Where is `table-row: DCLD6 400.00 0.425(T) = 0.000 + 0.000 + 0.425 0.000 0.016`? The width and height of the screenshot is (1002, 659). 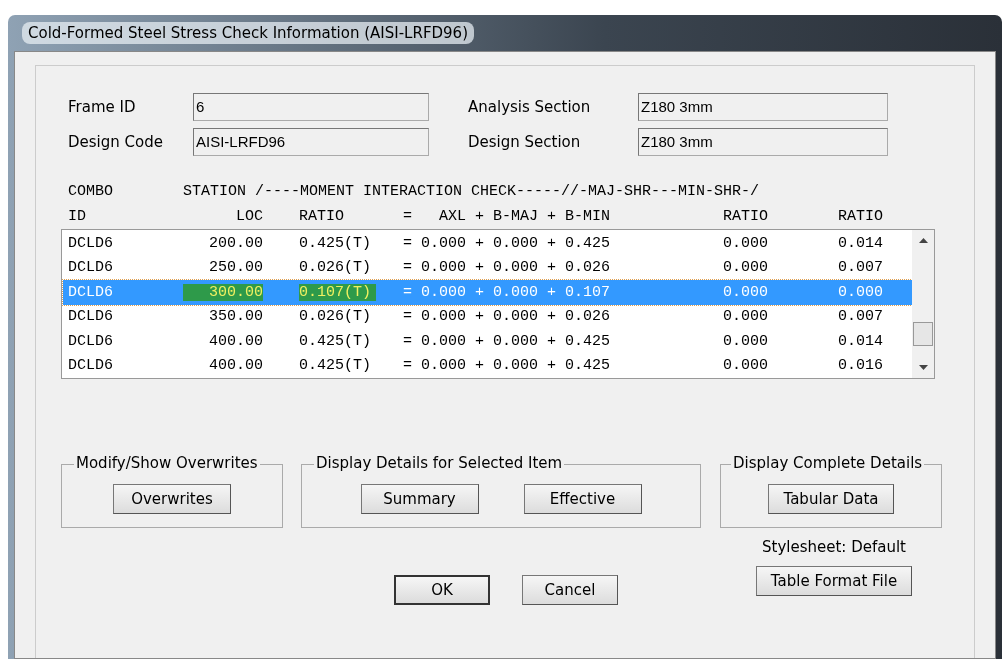 table-row: DCLD6 400.00 0.425(T) = 0.000 + 0.000 + 0.425 0.000 0.016 is located at coordinates (490, 365).